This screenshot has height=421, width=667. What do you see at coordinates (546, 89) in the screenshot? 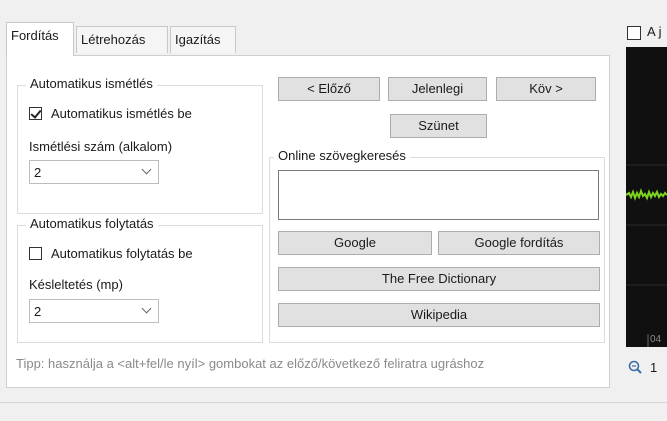
I see `next-button: Köv >` at bounding box center [546, 89].